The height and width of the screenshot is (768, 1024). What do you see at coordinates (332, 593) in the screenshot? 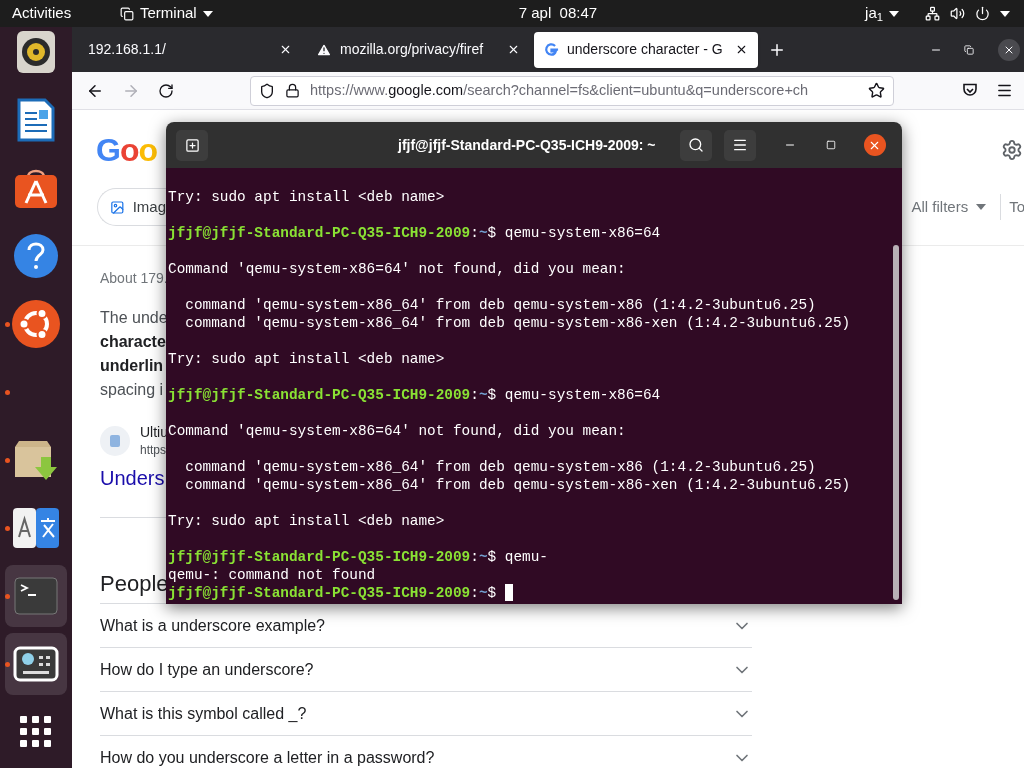
I see `prompt-line: jfjf@jfjf-Standard-PC-Q35-ICH9-2009:~$` at bounding box center [332, 593].